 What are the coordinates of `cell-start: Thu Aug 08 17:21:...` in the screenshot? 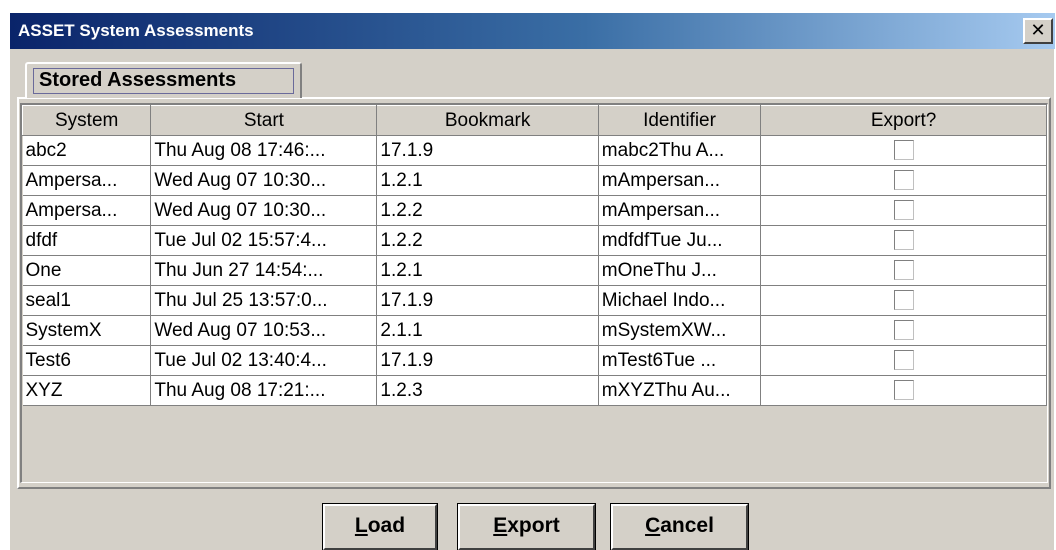 It's located at (264, 390).